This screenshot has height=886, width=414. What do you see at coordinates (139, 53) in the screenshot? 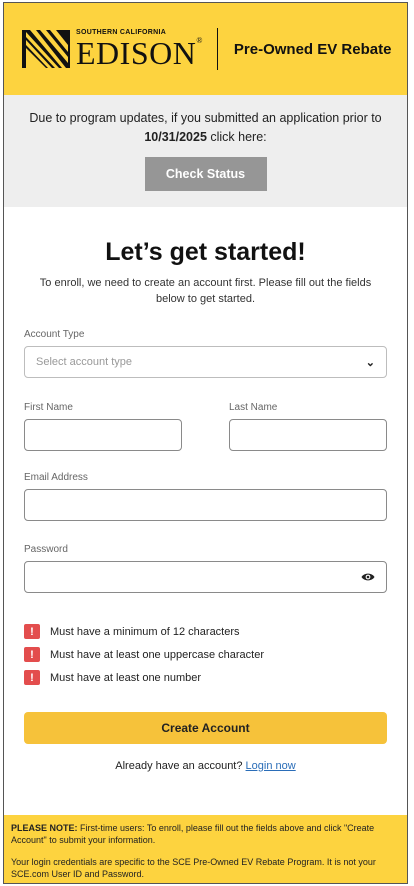
I see `logo-big-text: EDISON®` at bounding box center [139, 53].